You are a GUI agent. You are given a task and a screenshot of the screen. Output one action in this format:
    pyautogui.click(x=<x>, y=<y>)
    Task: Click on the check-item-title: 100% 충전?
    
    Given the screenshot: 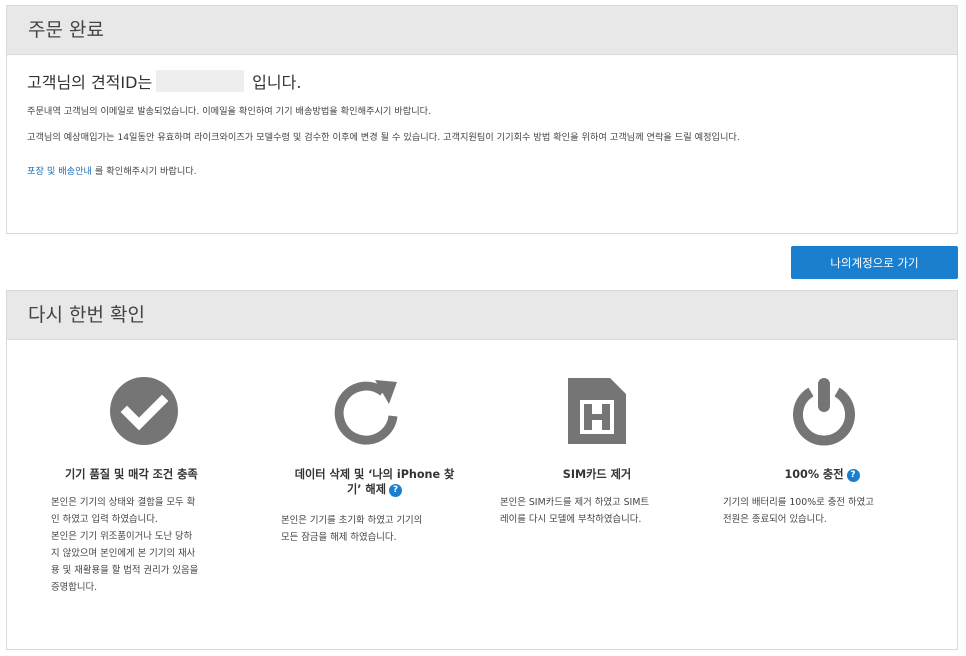 What is the action you would take?
    pyautogui.click(x=822, y=474)
    